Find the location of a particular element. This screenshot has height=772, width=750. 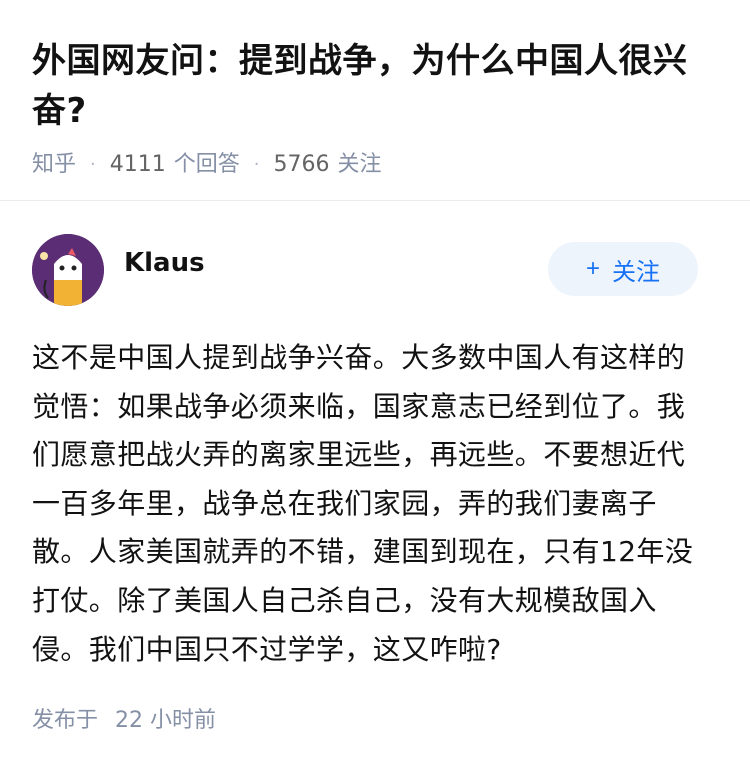

follower-count-label: 关注 is located at coordinates (359, 164).